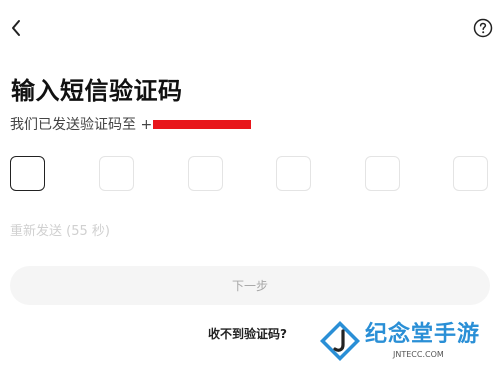 This screenshot has width=499, height=365. I want to click on back-button, so click(17, 28).